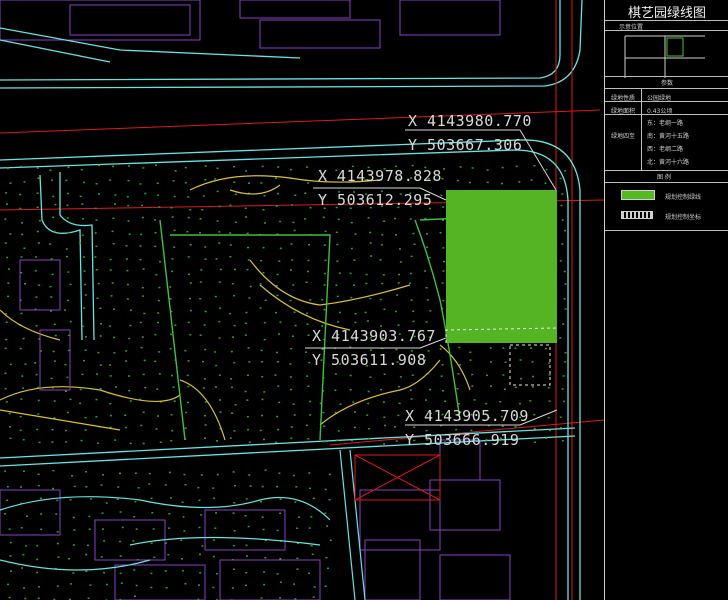 The image size is (728, 600). What do you see at coordinates (375, 200) in the screenshot?
I see `coord-label-2-y: Y 503612.295` at bounding box center [375, 200].